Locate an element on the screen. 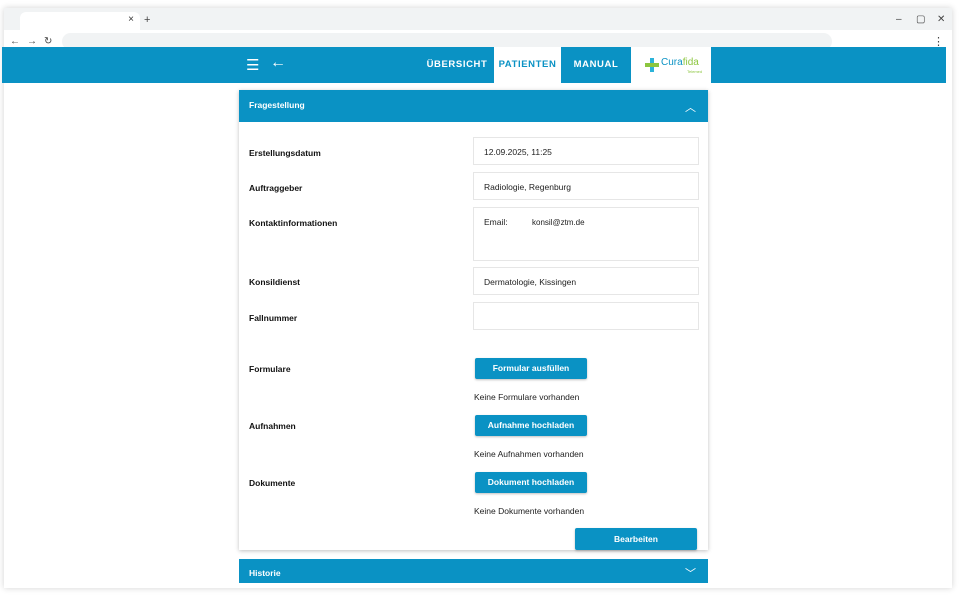 This screenshot has width=965, height=599. label-aufnahmen: Aufnahmen is located at coordinates (272, 426).